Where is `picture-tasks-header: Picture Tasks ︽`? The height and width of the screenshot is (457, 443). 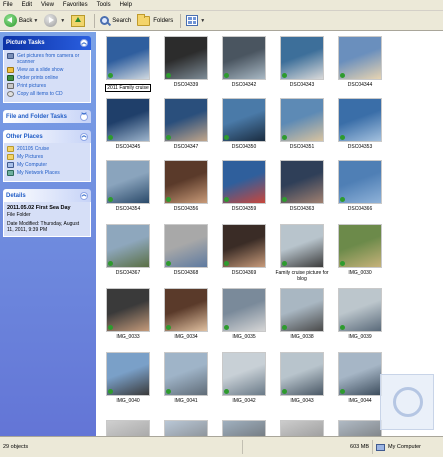
picture-tasks-header: Picture Tasks ︽ is located at coordinates (47, 43).